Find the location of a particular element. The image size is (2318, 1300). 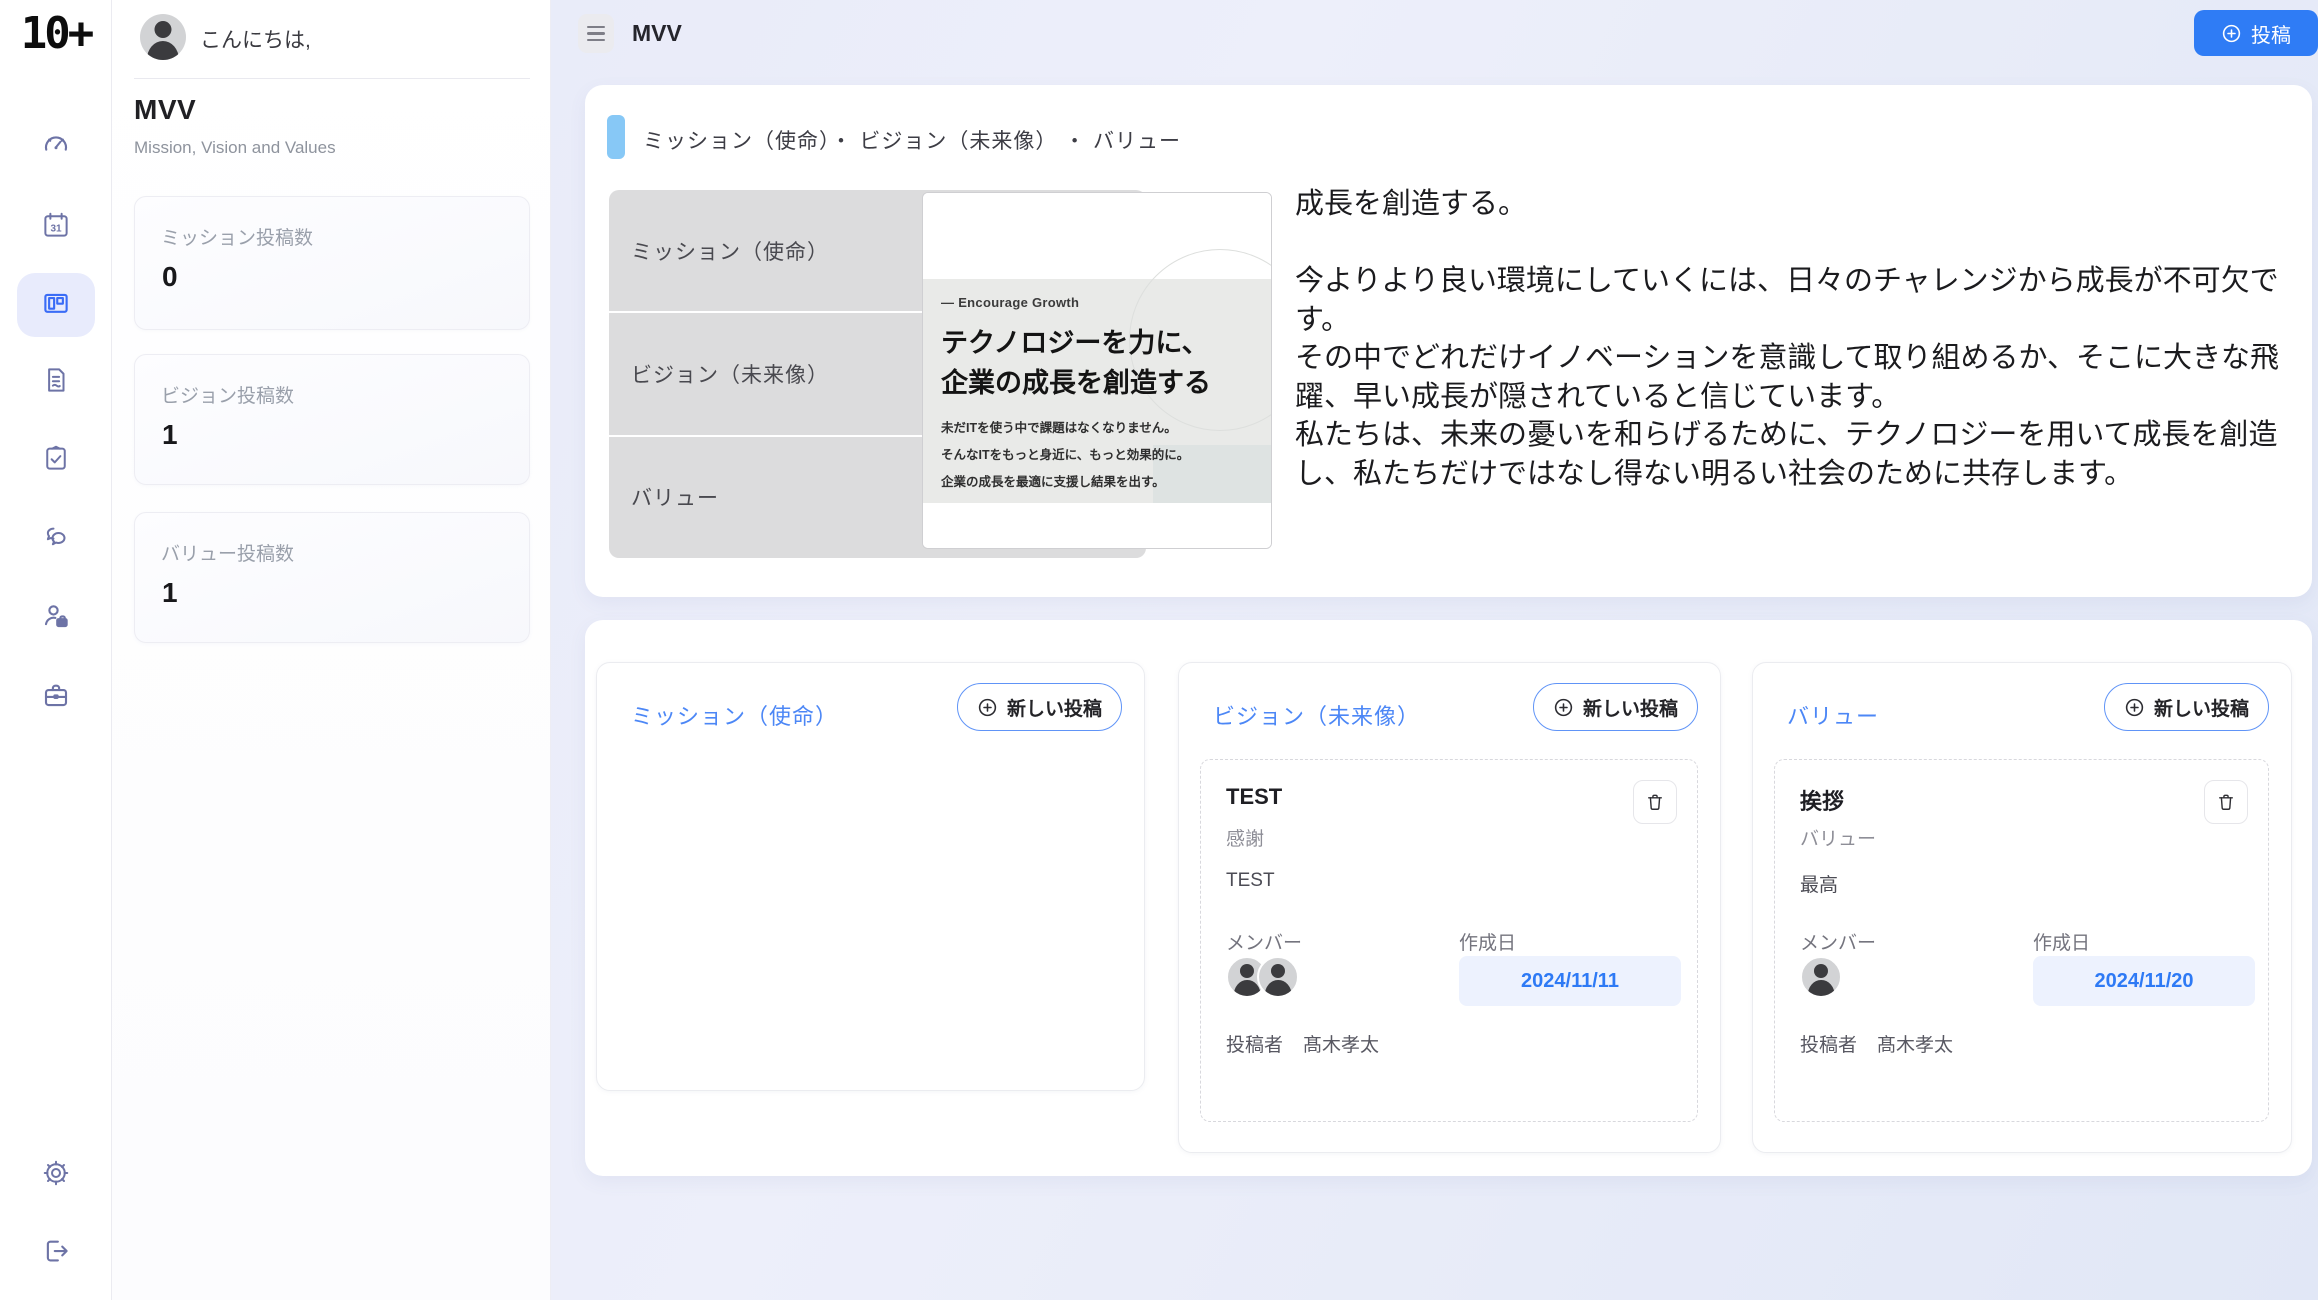

sidebar-item-calendar: 31 is located at coordinates (56, 227).